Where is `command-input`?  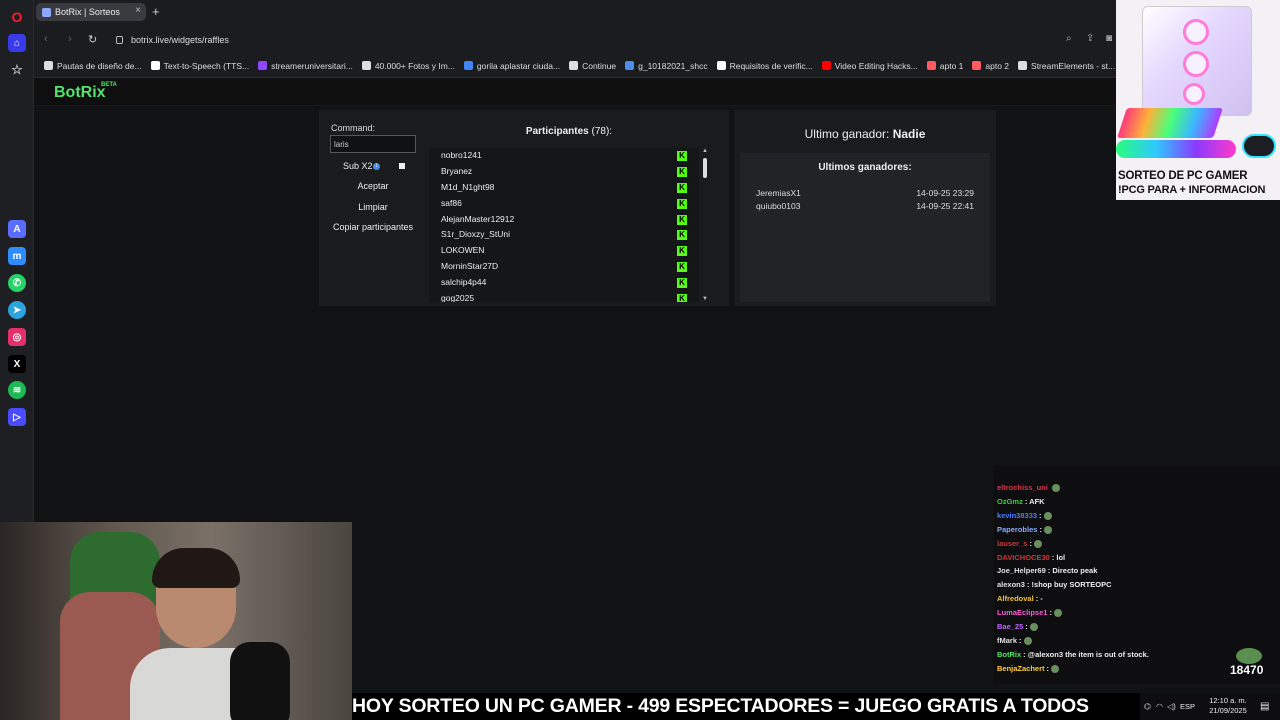
command-input is located at coordinates (373, 144).